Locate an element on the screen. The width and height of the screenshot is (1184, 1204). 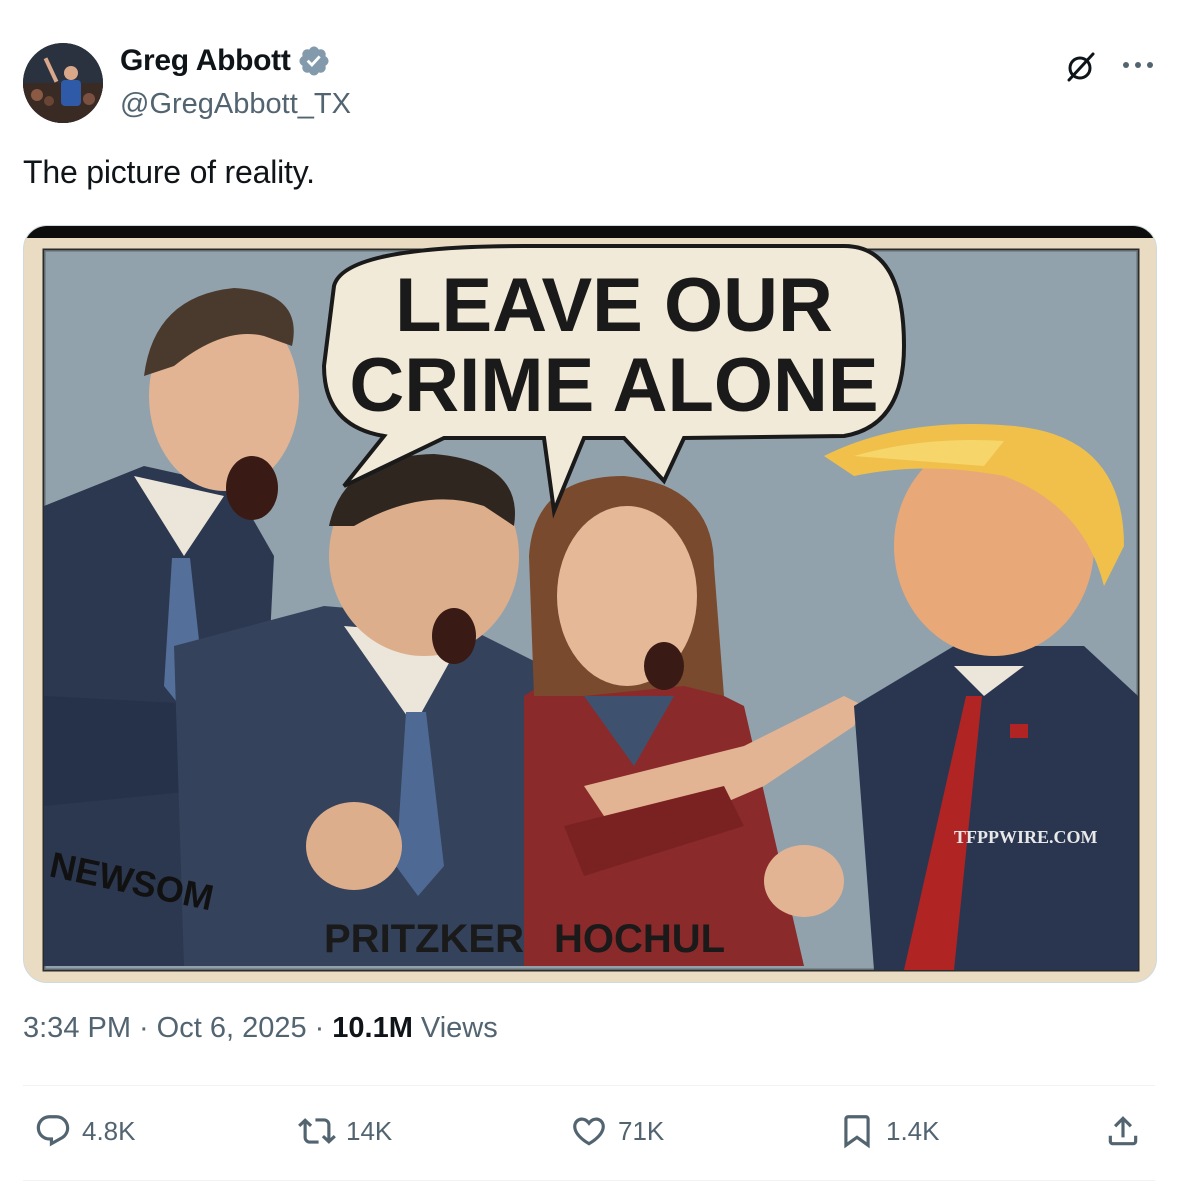
bookmark-button: 1.4K is located at coordinates (889, 1131).